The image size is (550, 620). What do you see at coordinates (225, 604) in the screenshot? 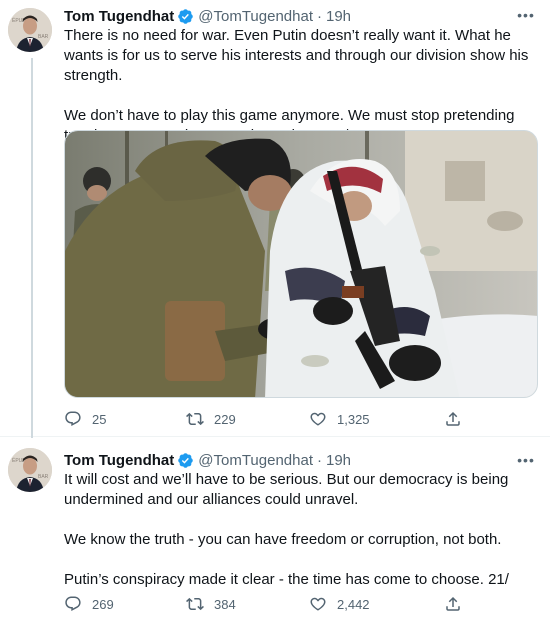
I see `retweet-count: 384` at bounding box center [225, 604].